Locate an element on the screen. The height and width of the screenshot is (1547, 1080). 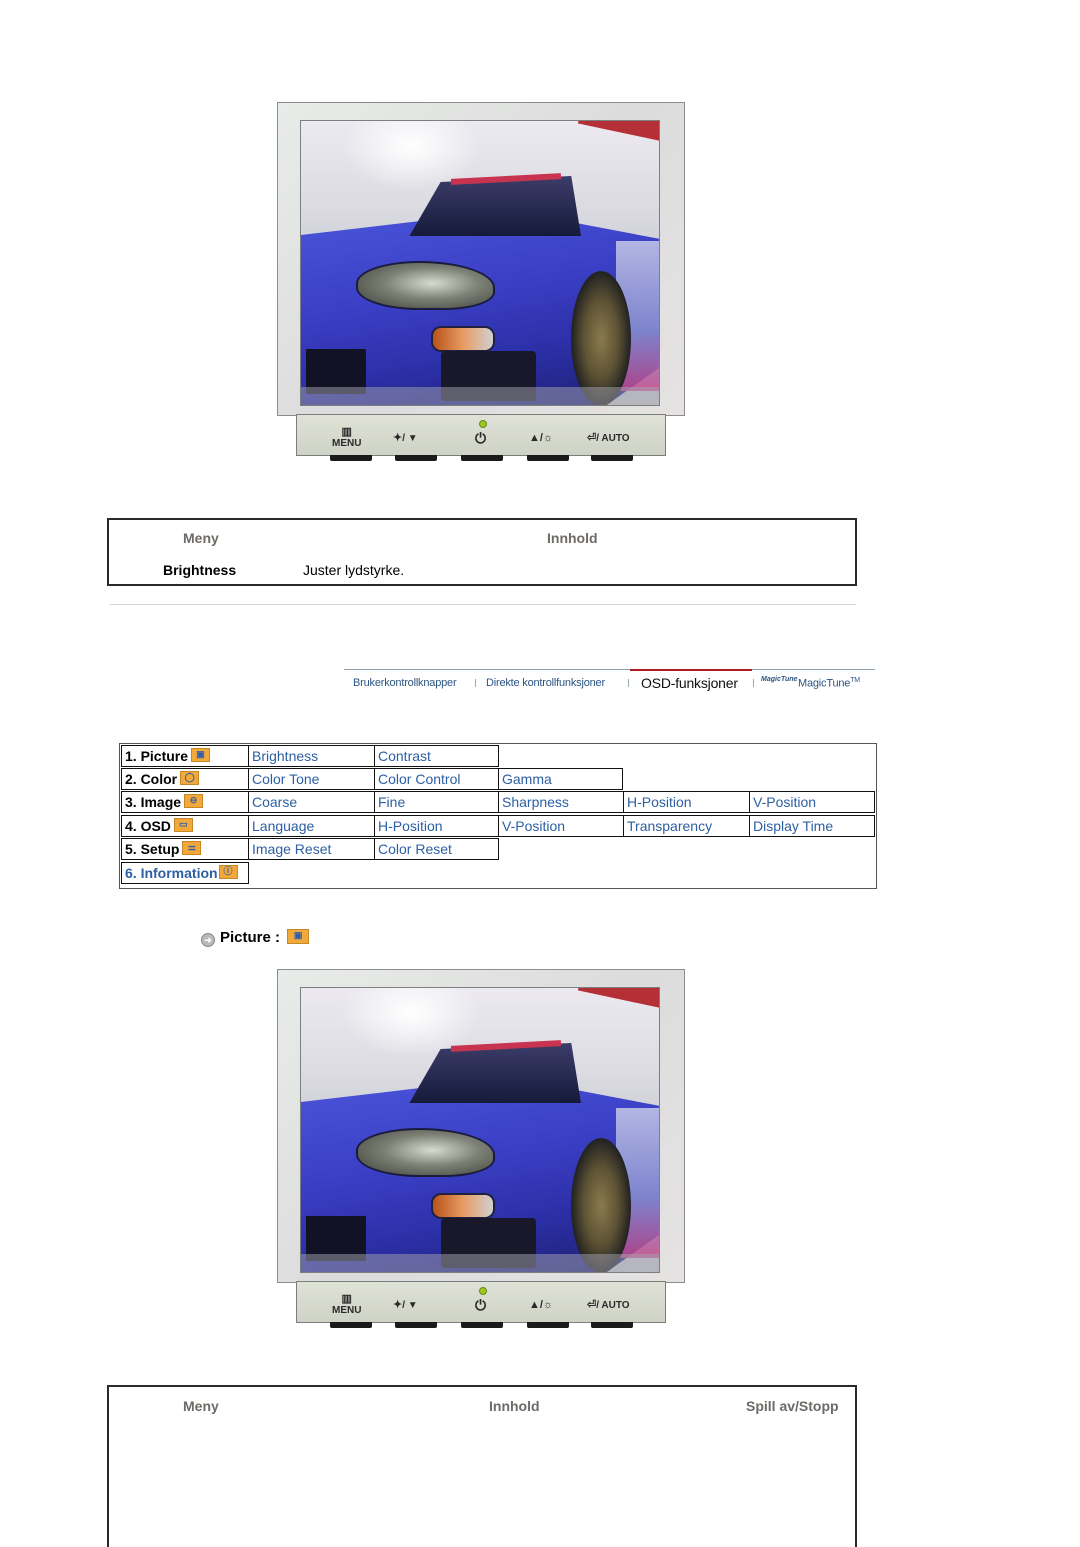
tab-brukerkontrollknapper: Brukerkontrollknapper is located at coordinates (405, 683).